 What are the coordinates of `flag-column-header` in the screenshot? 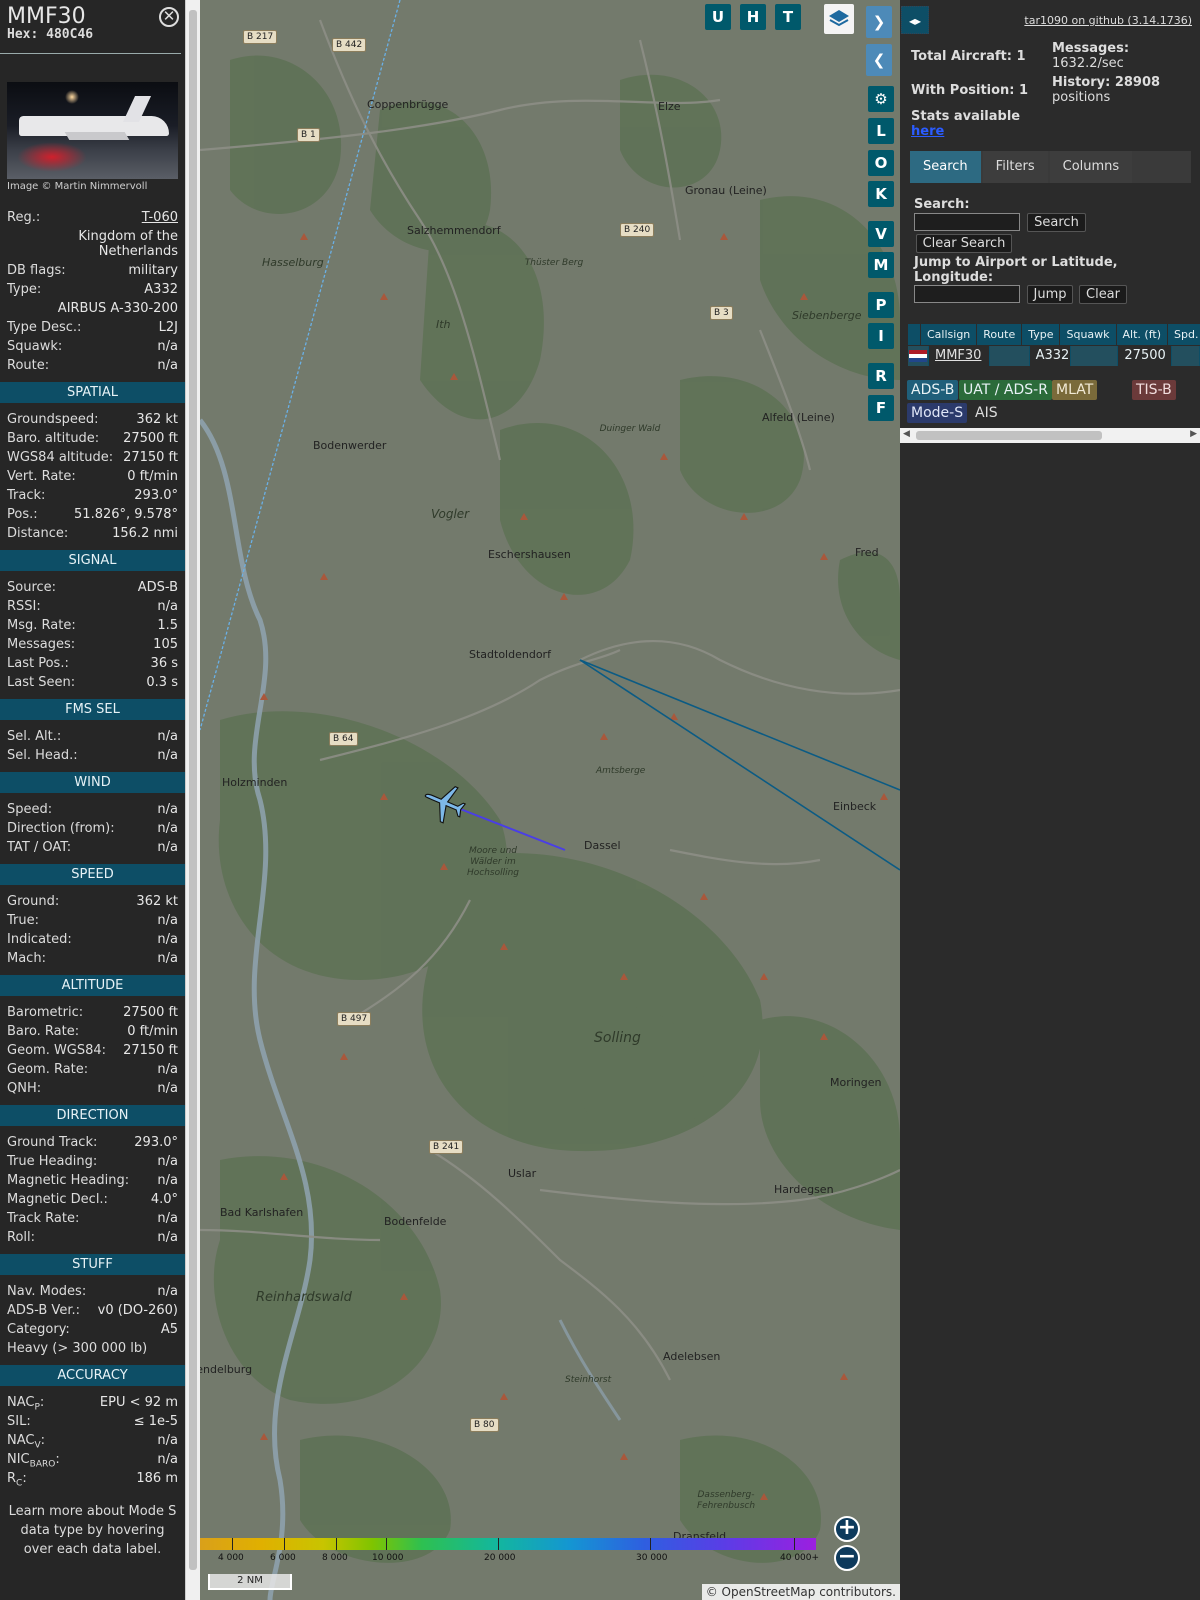 It's located at (914, 334).